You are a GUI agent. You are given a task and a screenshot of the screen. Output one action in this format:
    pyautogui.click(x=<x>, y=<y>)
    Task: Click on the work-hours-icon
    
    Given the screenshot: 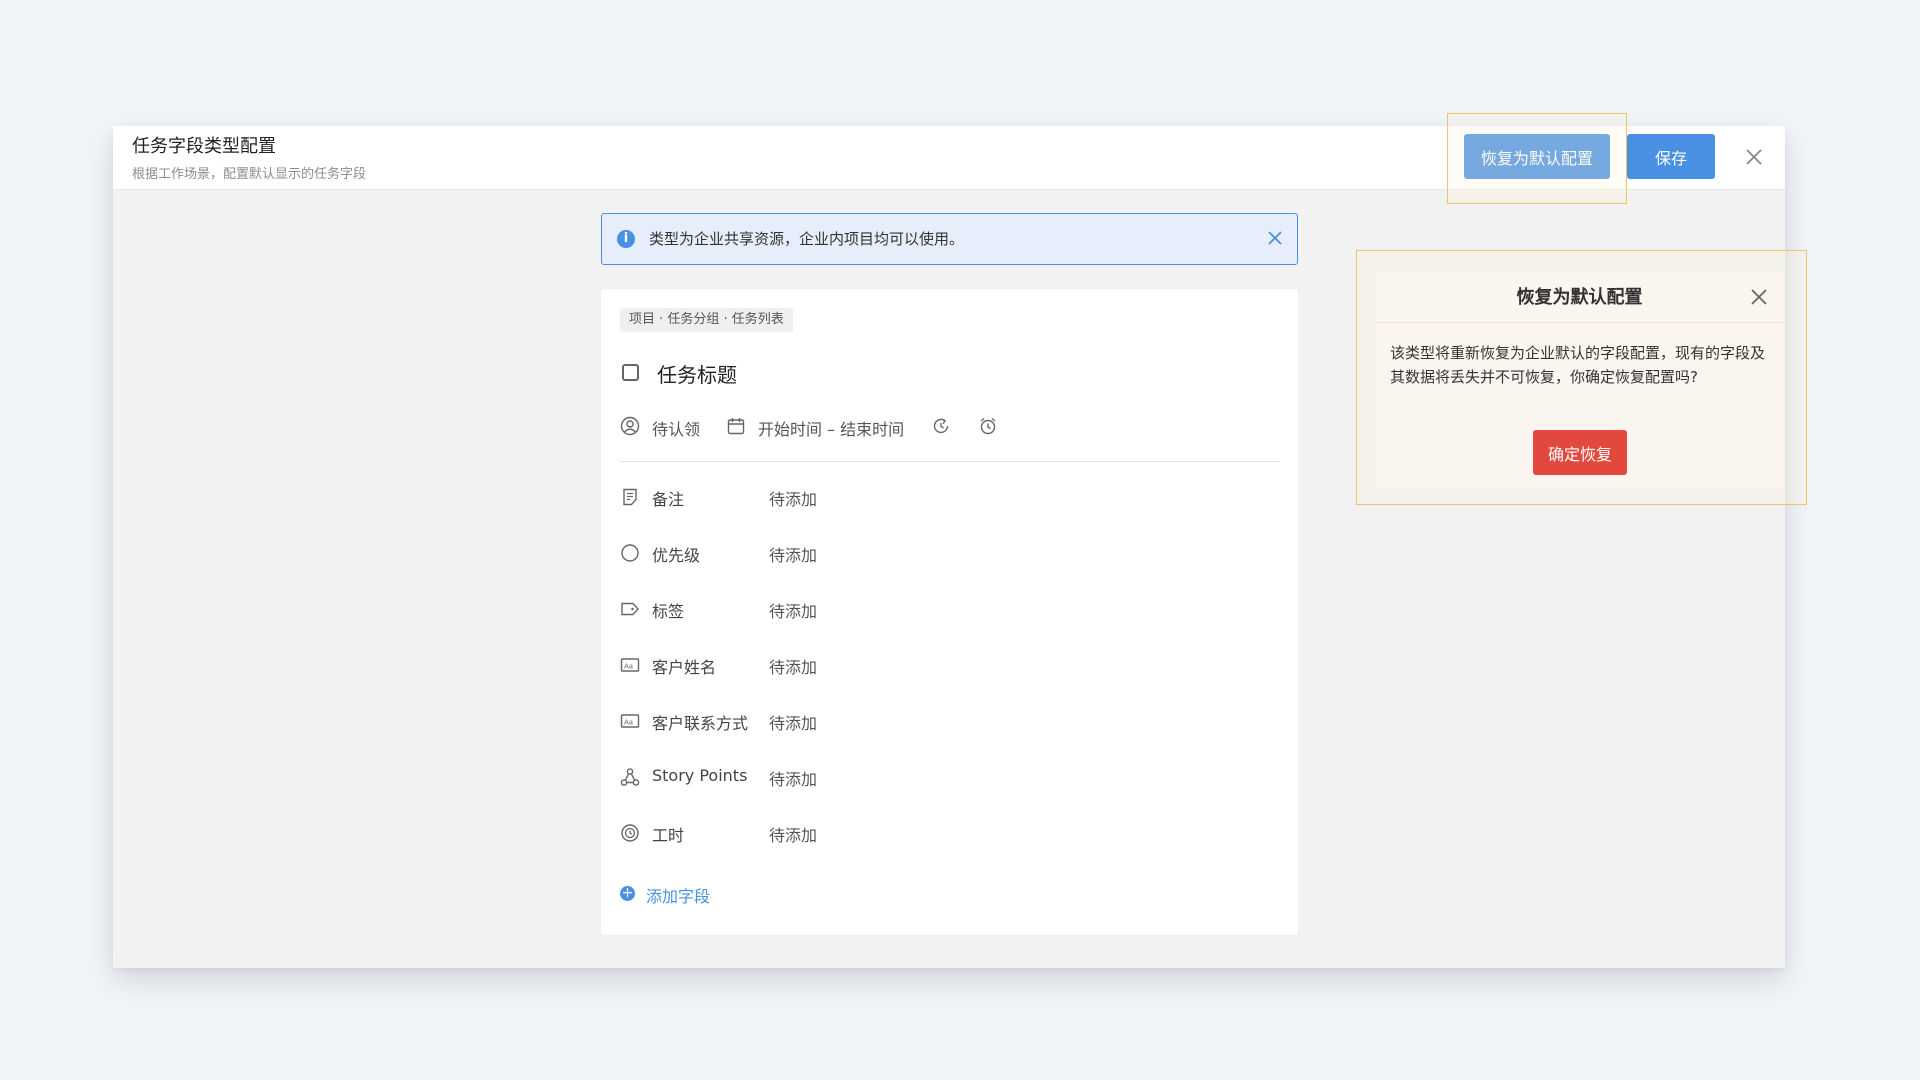 What is the action you would take?
    pyautogui.click(x=630, y=833)
    